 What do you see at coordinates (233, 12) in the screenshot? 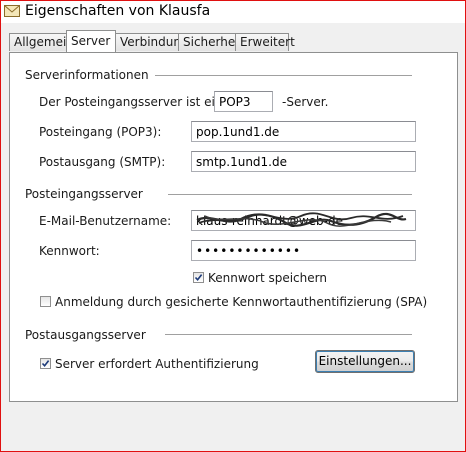
I see `title-bar: Eigenschaften von Klausfa` at bounding box center [233, 12].